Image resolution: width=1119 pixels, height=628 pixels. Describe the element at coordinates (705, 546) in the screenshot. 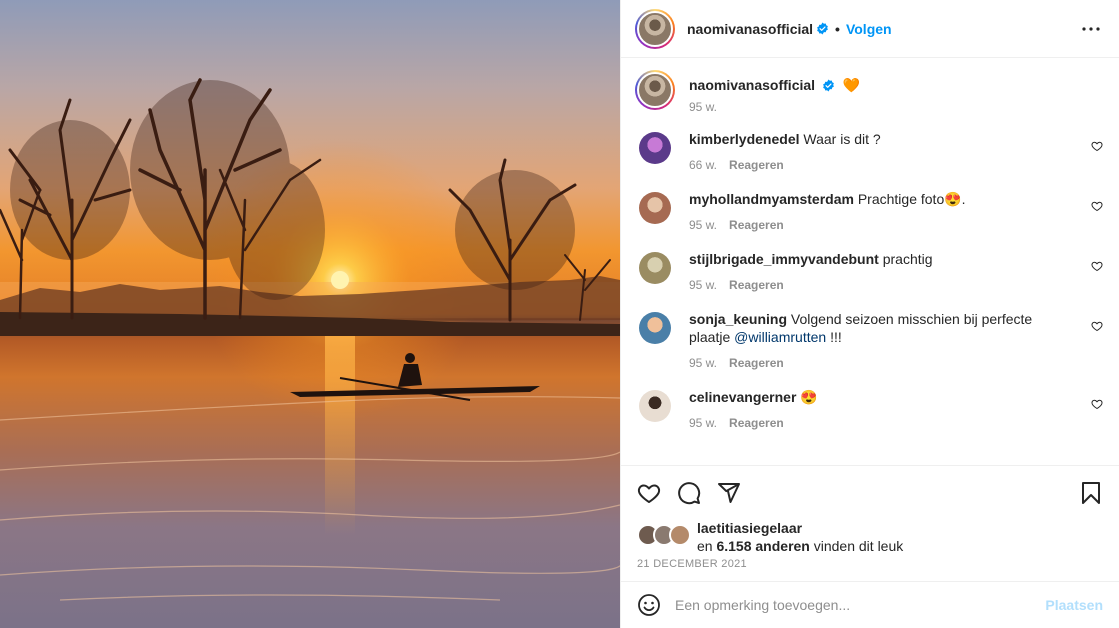

I see `likes-prefix: en` at that location.